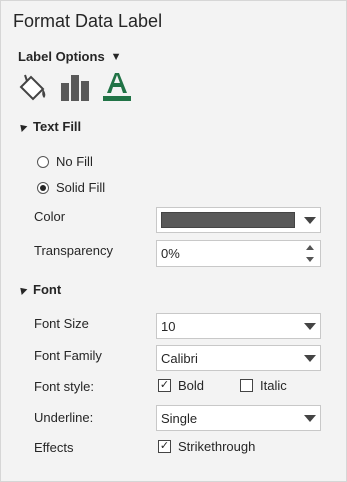 The width and height of the screenshot is (347, 482). Describe the element at coordinates (179, 358) in the screenshot. I see `font-family-value: Calibri` at that location.